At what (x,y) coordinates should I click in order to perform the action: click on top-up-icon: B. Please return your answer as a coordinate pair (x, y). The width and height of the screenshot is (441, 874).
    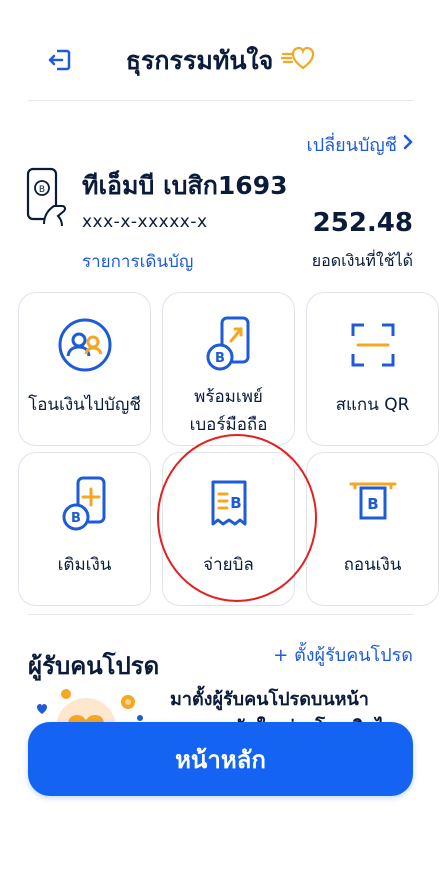
    Looking at the image, I should click on (85, 505).